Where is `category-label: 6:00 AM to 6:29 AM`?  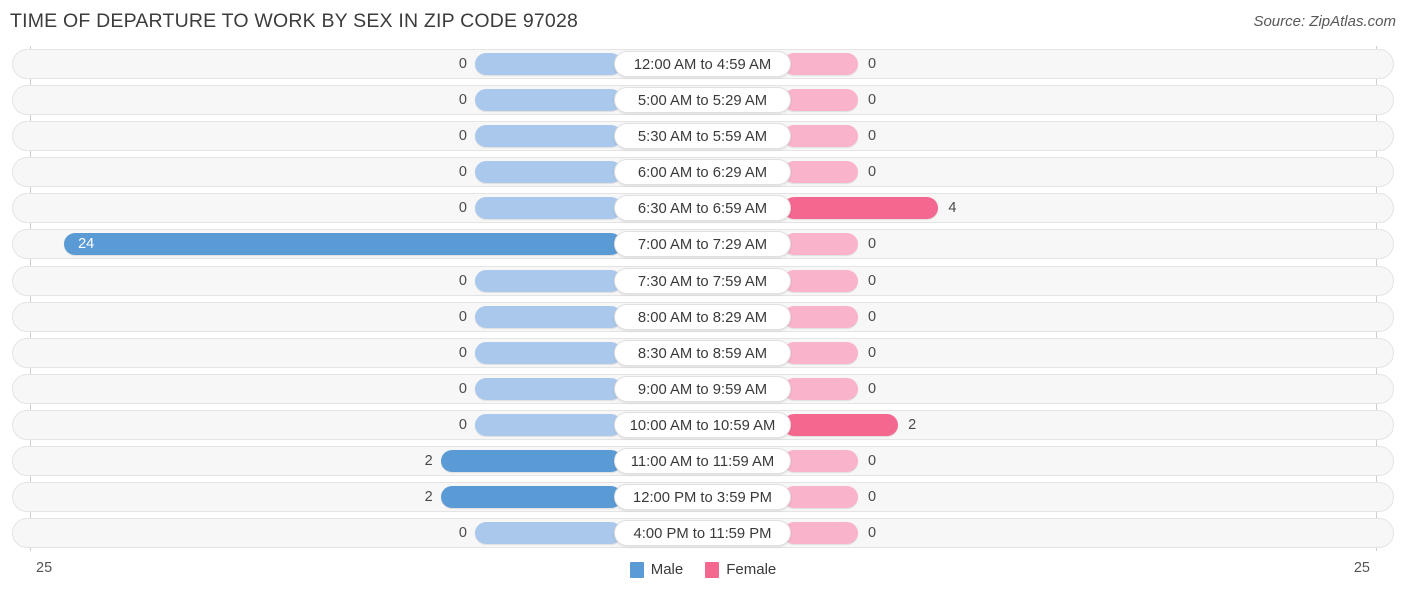
category-label: 6:00 AM to 6:29 AM is located at coordinates (702, 172).